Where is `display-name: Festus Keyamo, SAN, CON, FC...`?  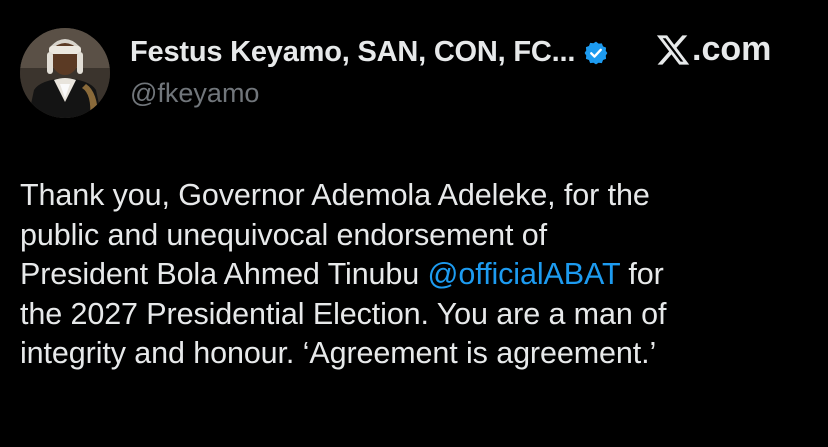
display-name: Festus Keyamo, SAN, CON, FC... is located at coordinates (352, 52).